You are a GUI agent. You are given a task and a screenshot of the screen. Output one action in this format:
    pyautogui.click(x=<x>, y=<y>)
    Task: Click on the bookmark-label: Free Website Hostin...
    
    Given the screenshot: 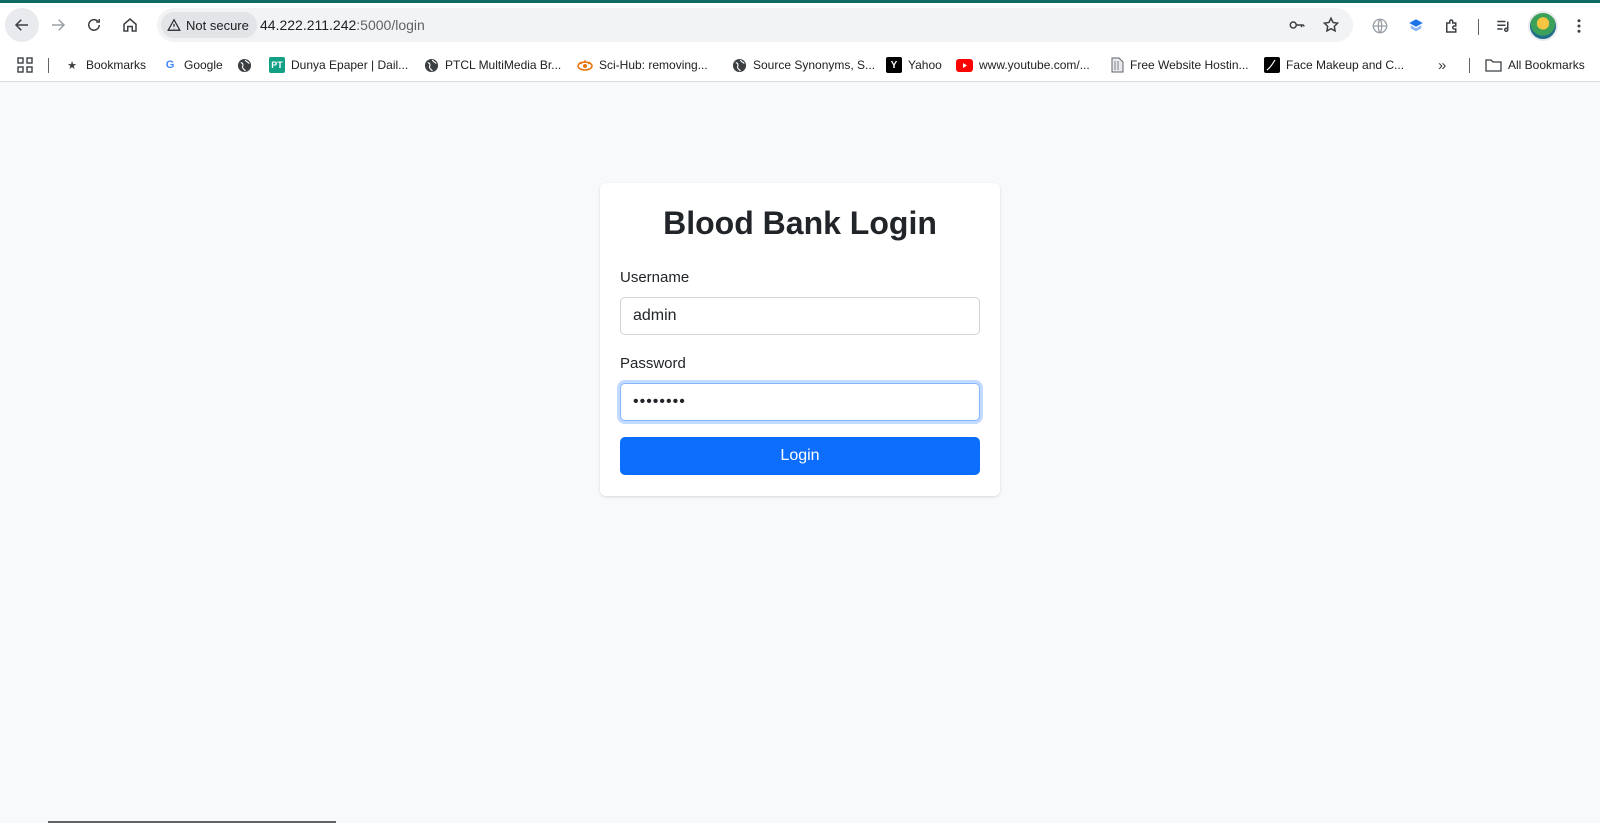 What is the action you would take?
    pyautogui.click(x=1189, y=65)
    